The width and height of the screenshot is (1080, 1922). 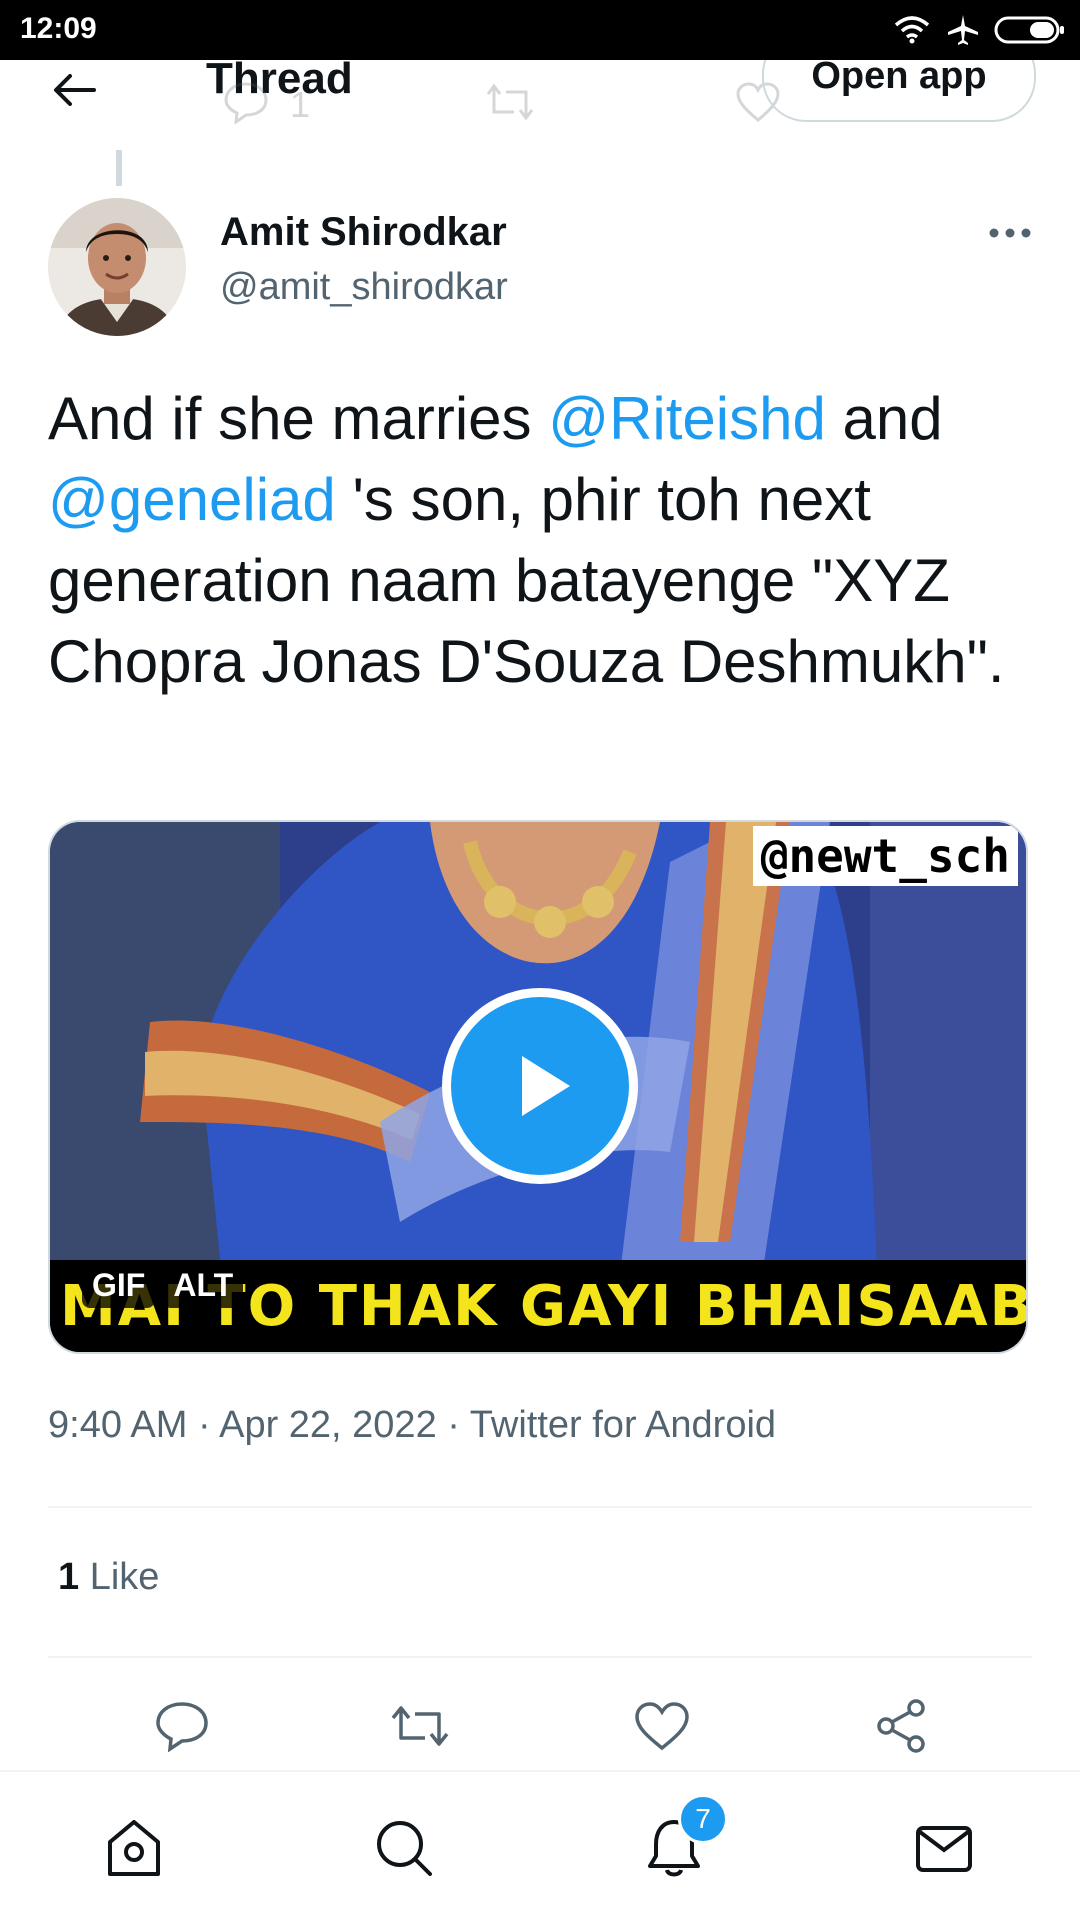 I want to click on more-options-button, so click(x=1010, y=233).